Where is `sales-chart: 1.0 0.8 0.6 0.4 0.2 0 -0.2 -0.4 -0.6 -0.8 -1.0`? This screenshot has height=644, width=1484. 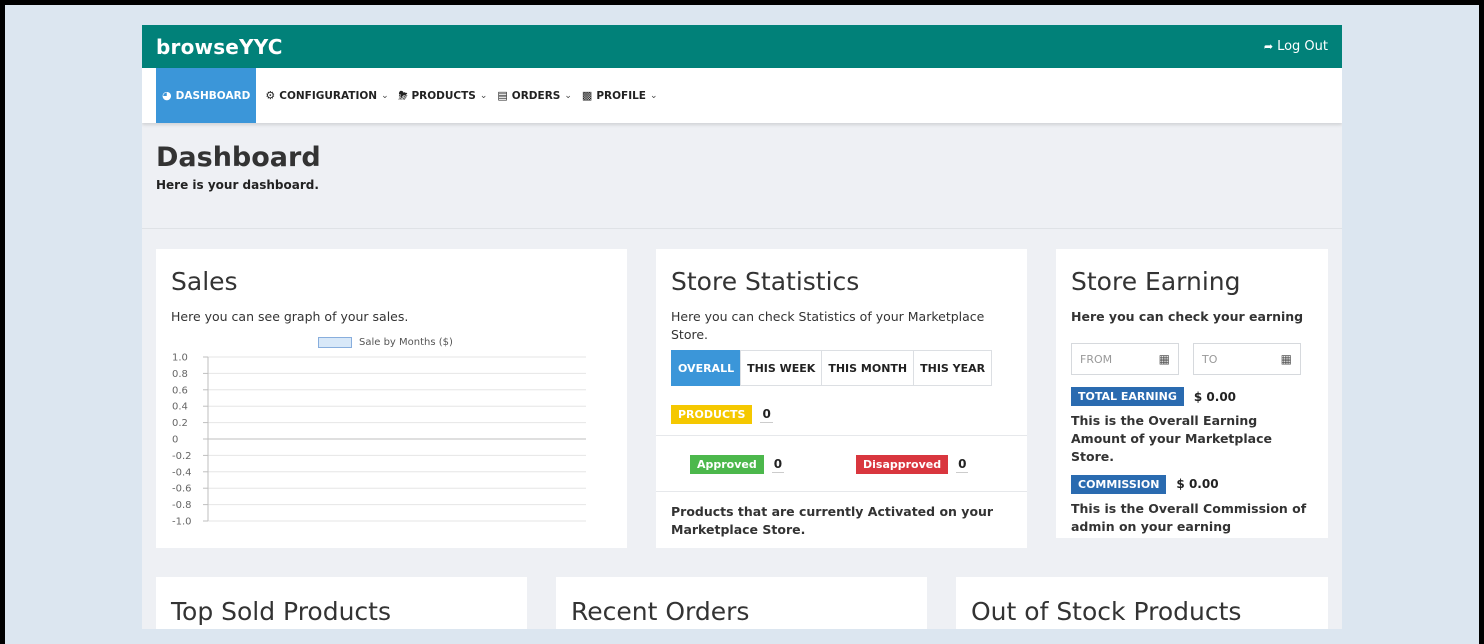
sales-chart: 1.0 0.8 0.6 0.4 0.2 0 -0.2 -0.4 -0.6 -0.8 -1.0 is located at coordinates (379, 440).